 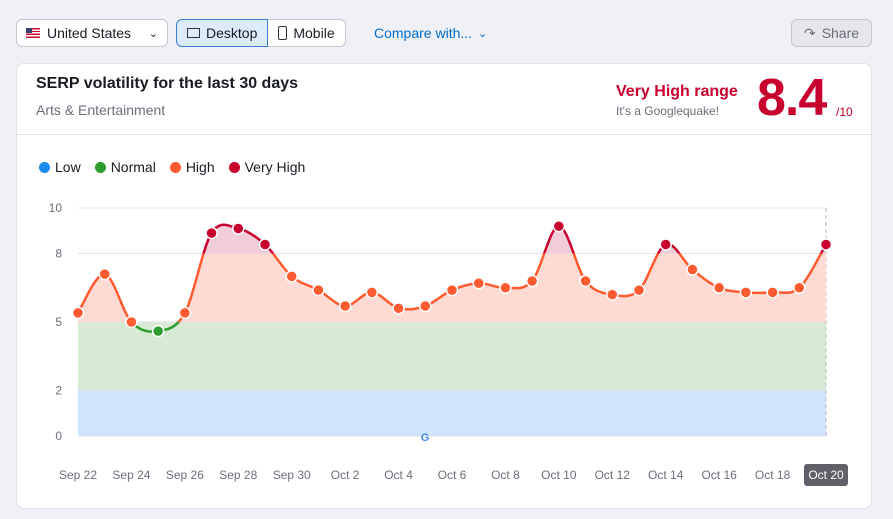 What do you see at coordinates (719, 475) in the screenshot?
I see `x-tick-label: Oct 16` at bounding box center [719, 475].